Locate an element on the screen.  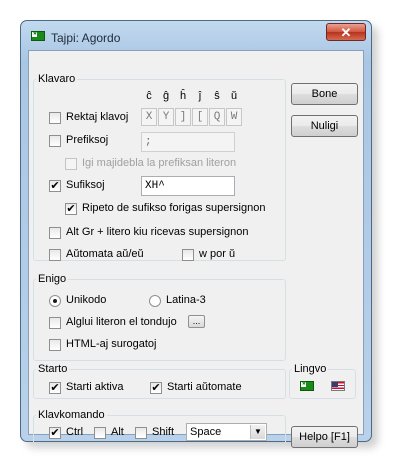
starti-aktiva-label: Starti aktiva is located at coordinates (95, 387).